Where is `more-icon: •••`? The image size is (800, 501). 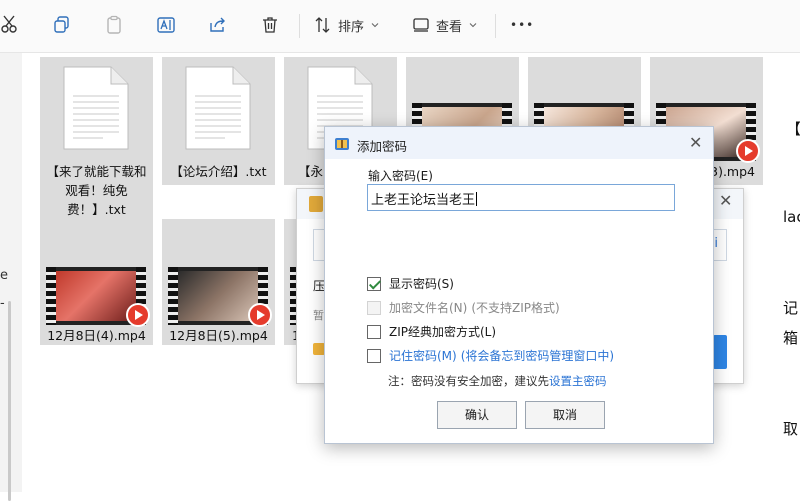 more-icon: ••• is located at coordinates (522, 25).